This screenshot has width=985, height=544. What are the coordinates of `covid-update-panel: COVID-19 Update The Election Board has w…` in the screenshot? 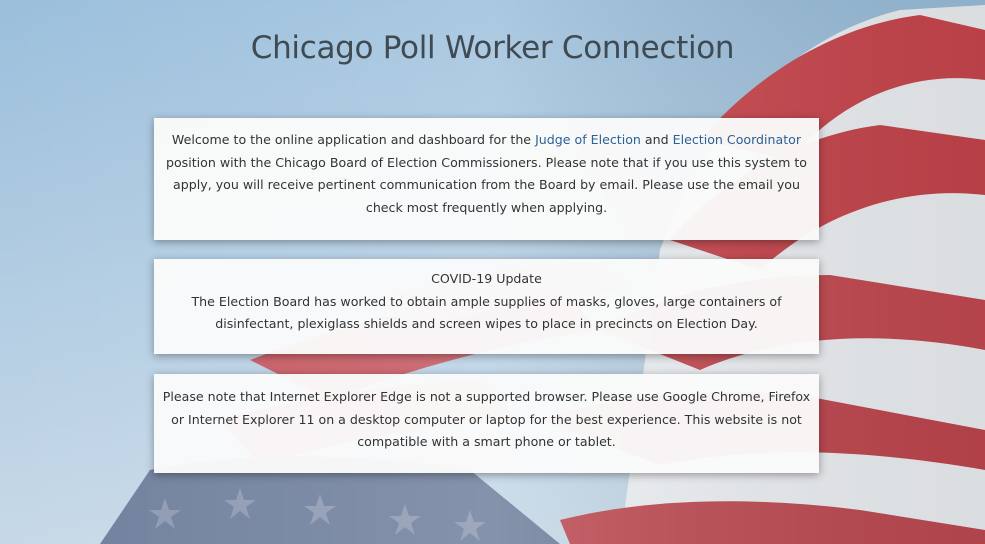 It's located at (486, 306).